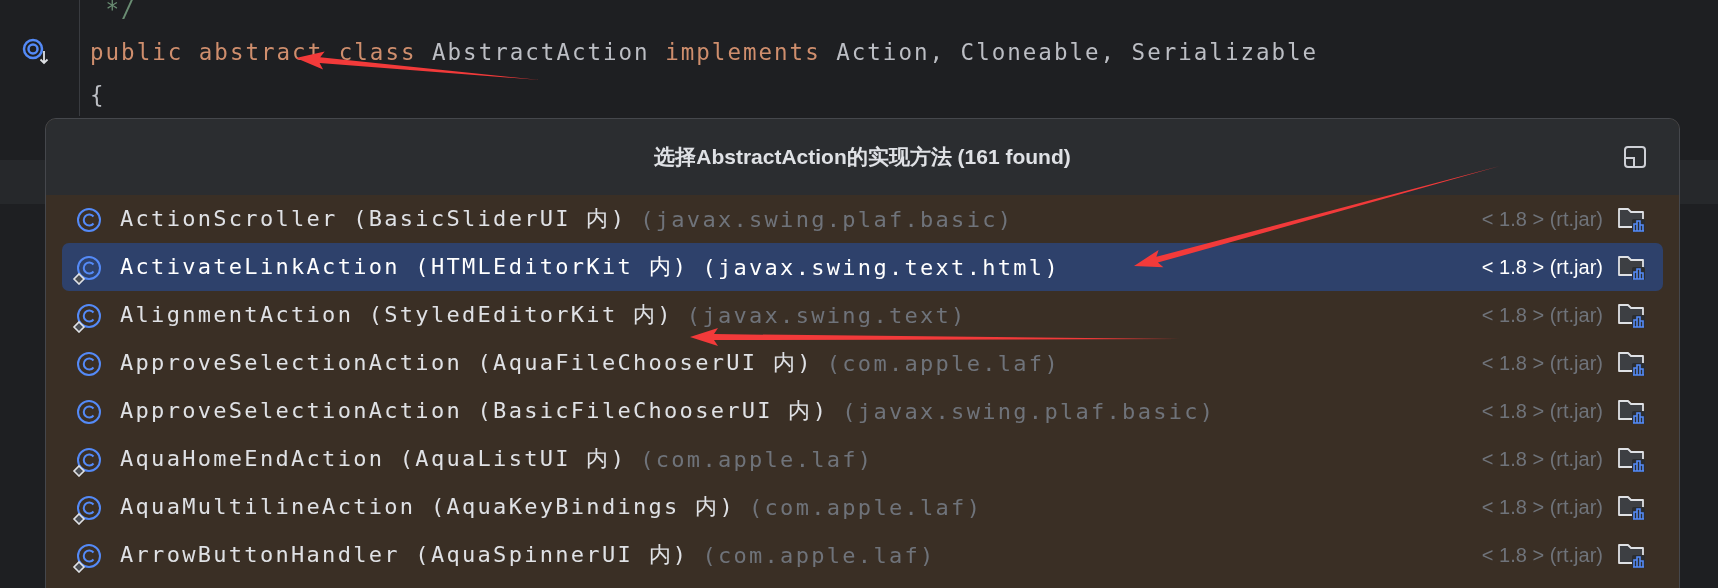  I want to click on result-row: AquaMultilineAction (AquaKeyBindings 内) (com.apple.laf) < 1.8 > (rt.jar), so click(862, 507).